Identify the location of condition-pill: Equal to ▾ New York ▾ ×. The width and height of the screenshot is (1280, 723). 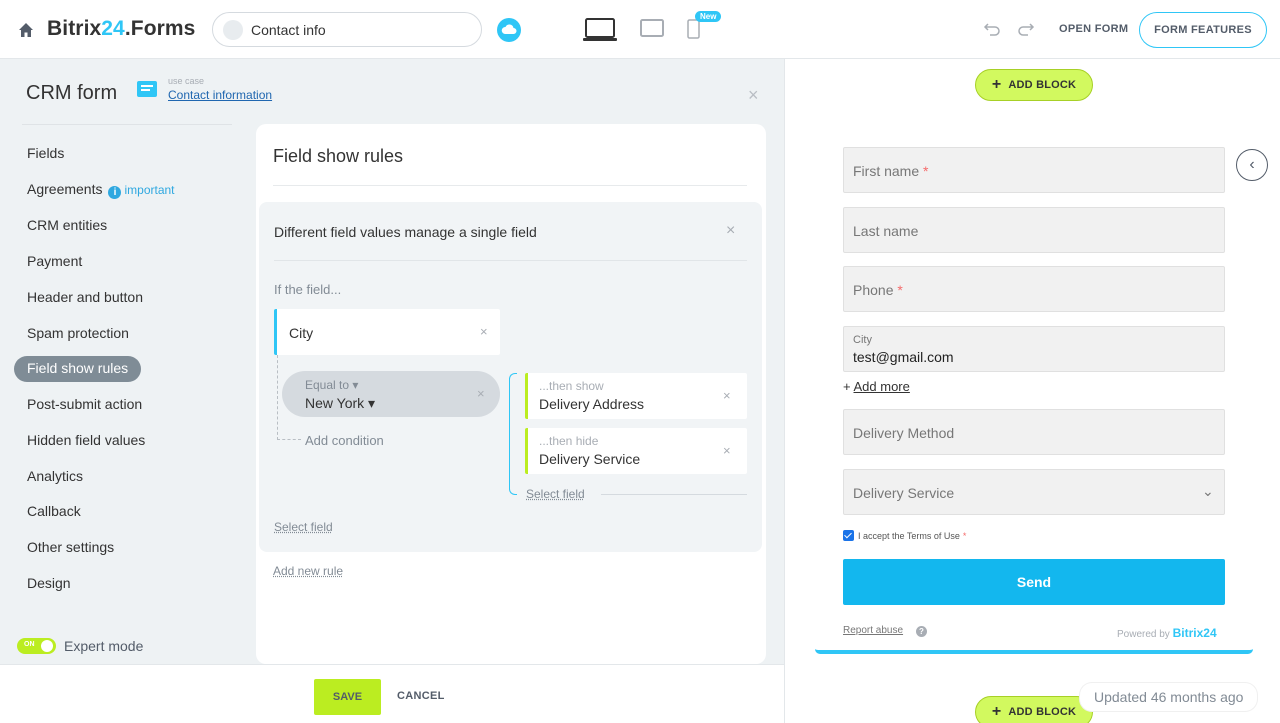
(391, 394).